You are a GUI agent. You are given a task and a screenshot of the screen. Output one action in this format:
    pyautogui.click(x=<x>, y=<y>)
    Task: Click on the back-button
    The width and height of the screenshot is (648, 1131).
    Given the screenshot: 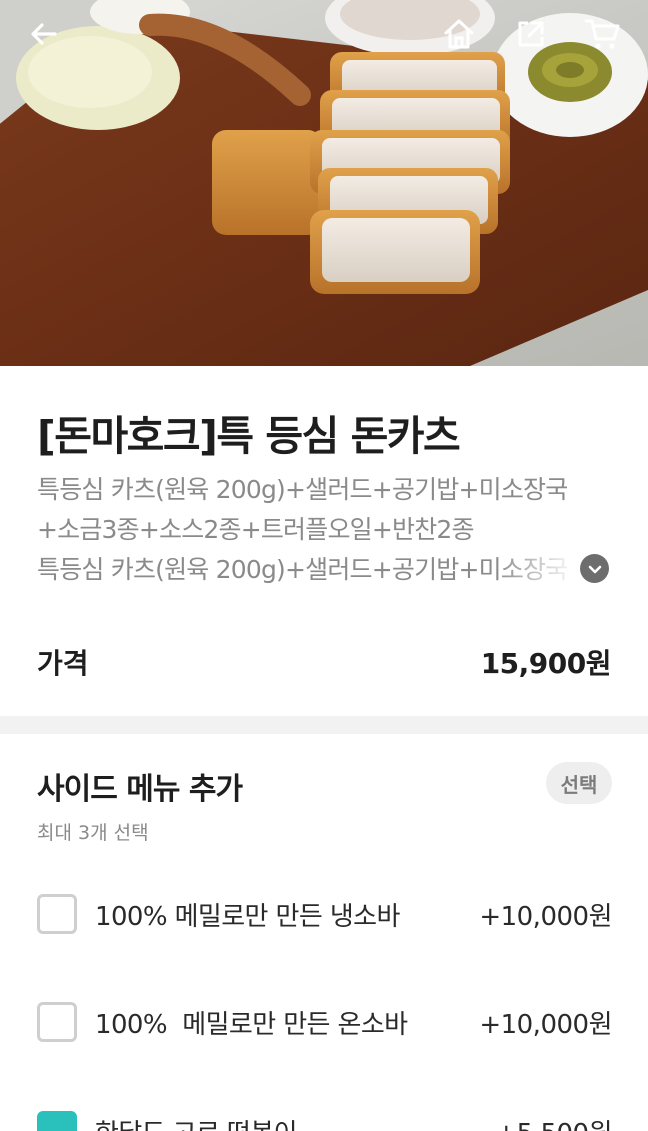 What is the action you would take?
    pyautogui.click(x=44, y=34)
    